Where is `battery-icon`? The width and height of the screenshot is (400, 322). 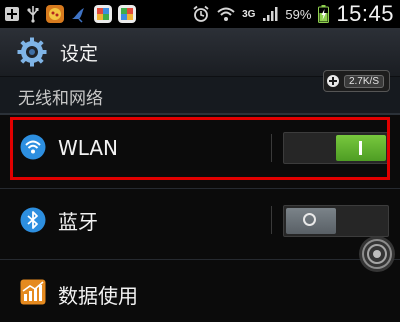
battery-icon is located at coordinates (324, 14).